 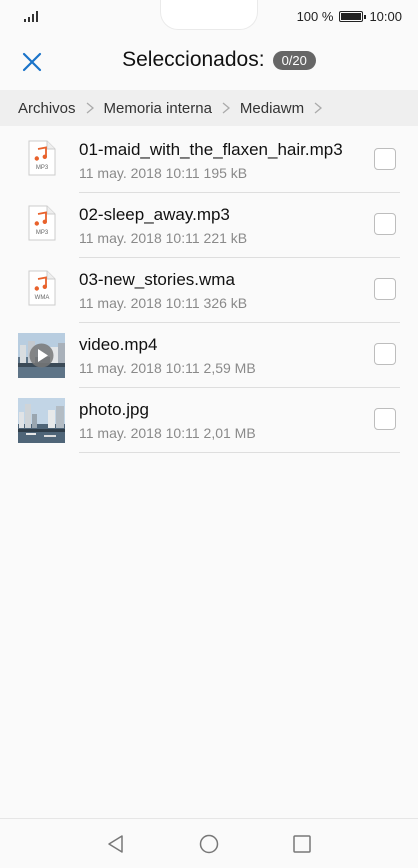 What do you see at coordinates (211, 149) in the screenshot?
I see `file-name: 01-maid_with_the_flaxen_hair.mp3` at bounding box center [211, 149].